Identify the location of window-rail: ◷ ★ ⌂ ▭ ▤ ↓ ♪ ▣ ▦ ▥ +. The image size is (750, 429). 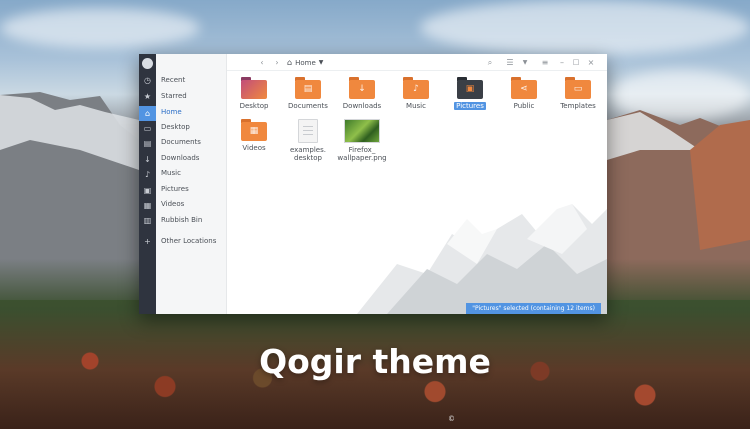
(147, 184).